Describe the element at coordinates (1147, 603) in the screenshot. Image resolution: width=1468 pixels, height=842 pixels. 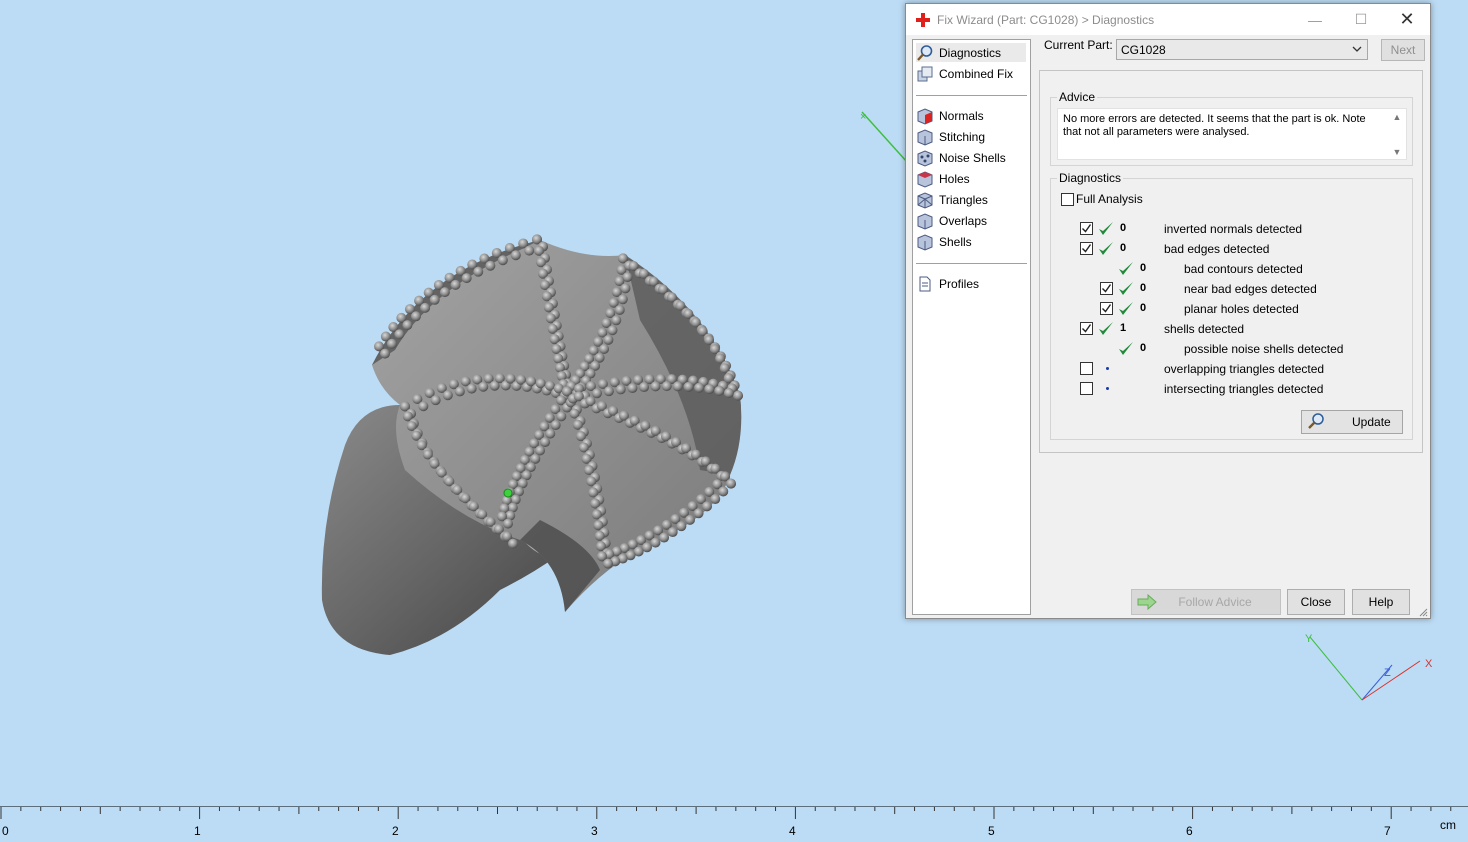
I see `arrow-right-icon` at that location.